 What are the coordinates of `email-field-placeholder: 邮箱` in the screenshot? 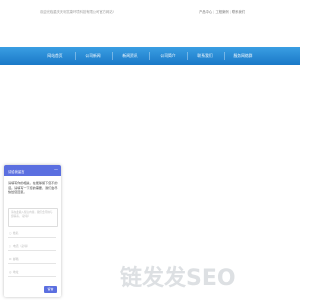 It's located at (16, 259).